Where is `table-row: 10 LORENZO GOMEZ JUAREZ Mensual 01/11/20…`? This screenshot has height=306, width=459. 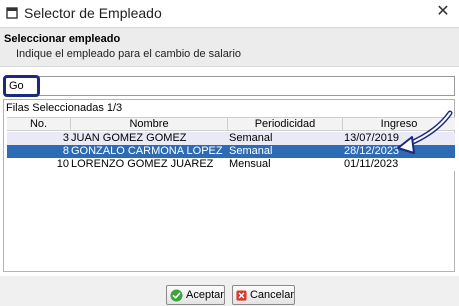 table-row: 10 LORENZO GOMEZ JUAREZ Mensual 01/11/20… is located at coordinates (231, 164).